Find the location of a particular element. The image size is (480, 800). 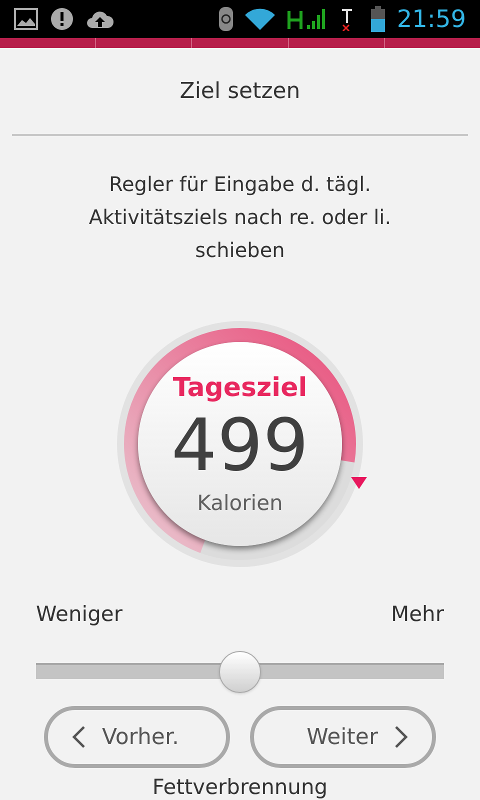

goal-label: Tagesziel is located at coordinates (240, 387).